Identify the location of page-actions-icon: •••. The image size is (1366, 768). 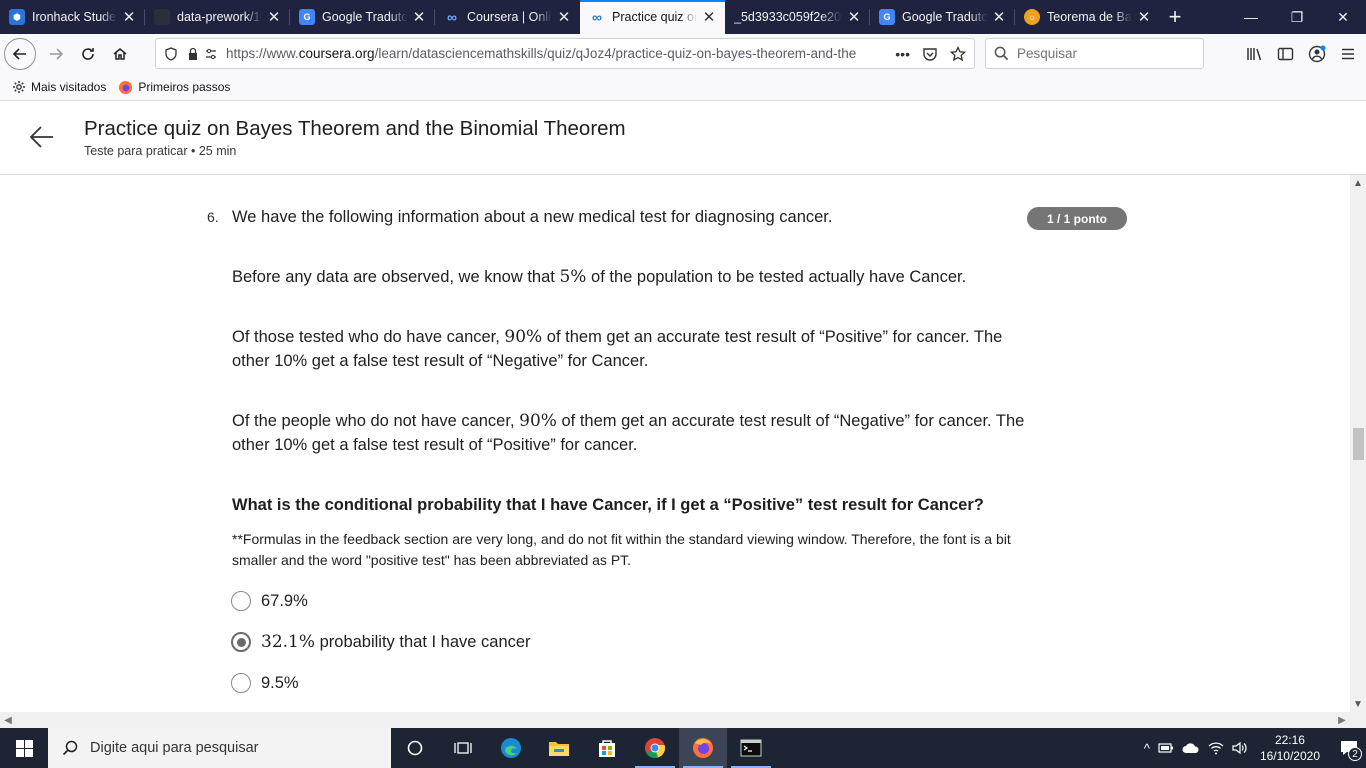
(902, 54).